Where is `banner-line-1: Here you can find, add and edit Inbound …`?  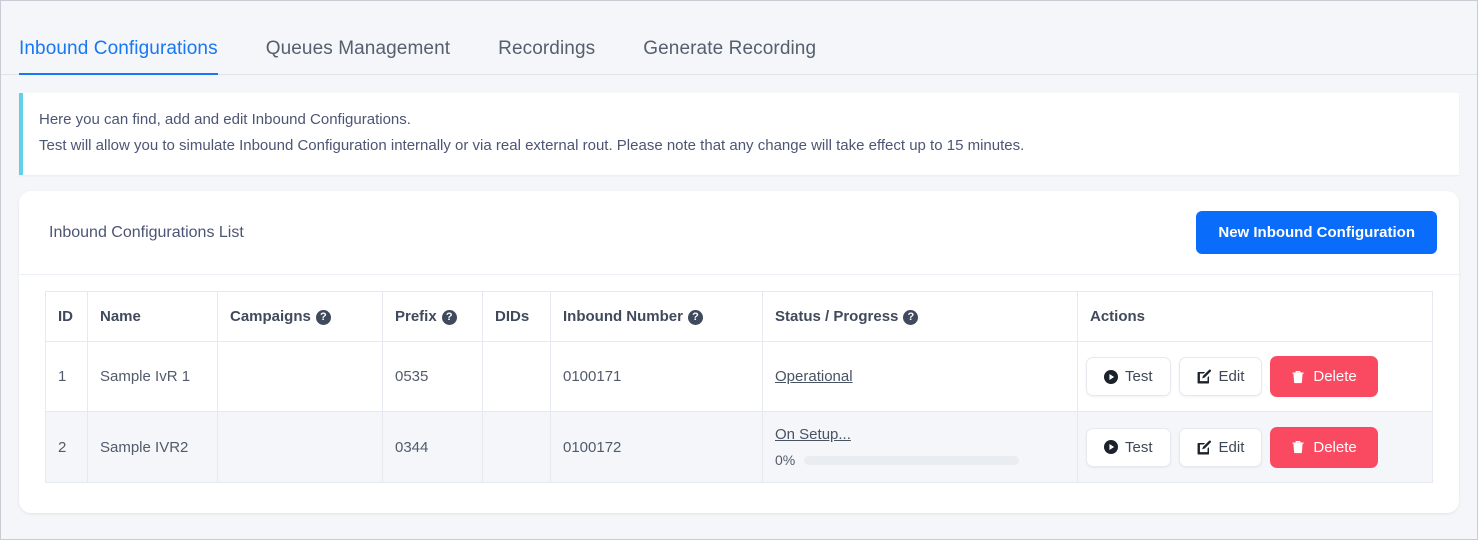
banner-line-1: Here you can find, add and edit Inbound … is located at coordinates (225, 119).